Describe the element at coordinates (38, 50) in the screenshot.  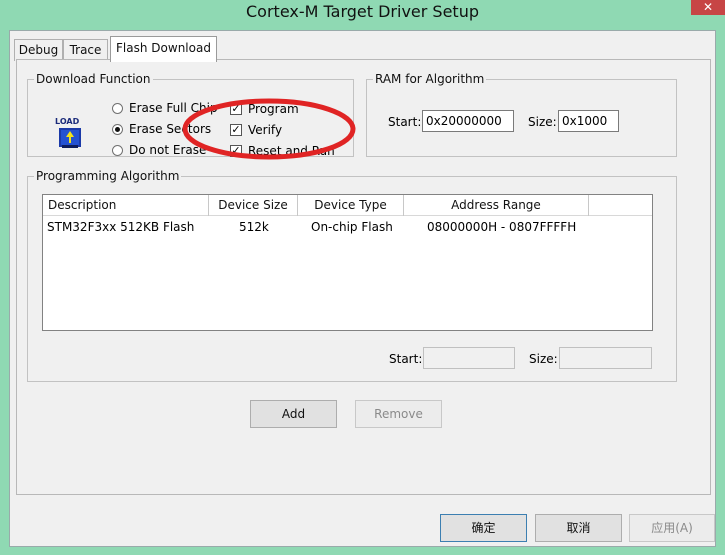
I see `tab-debug: Debug` at that location.